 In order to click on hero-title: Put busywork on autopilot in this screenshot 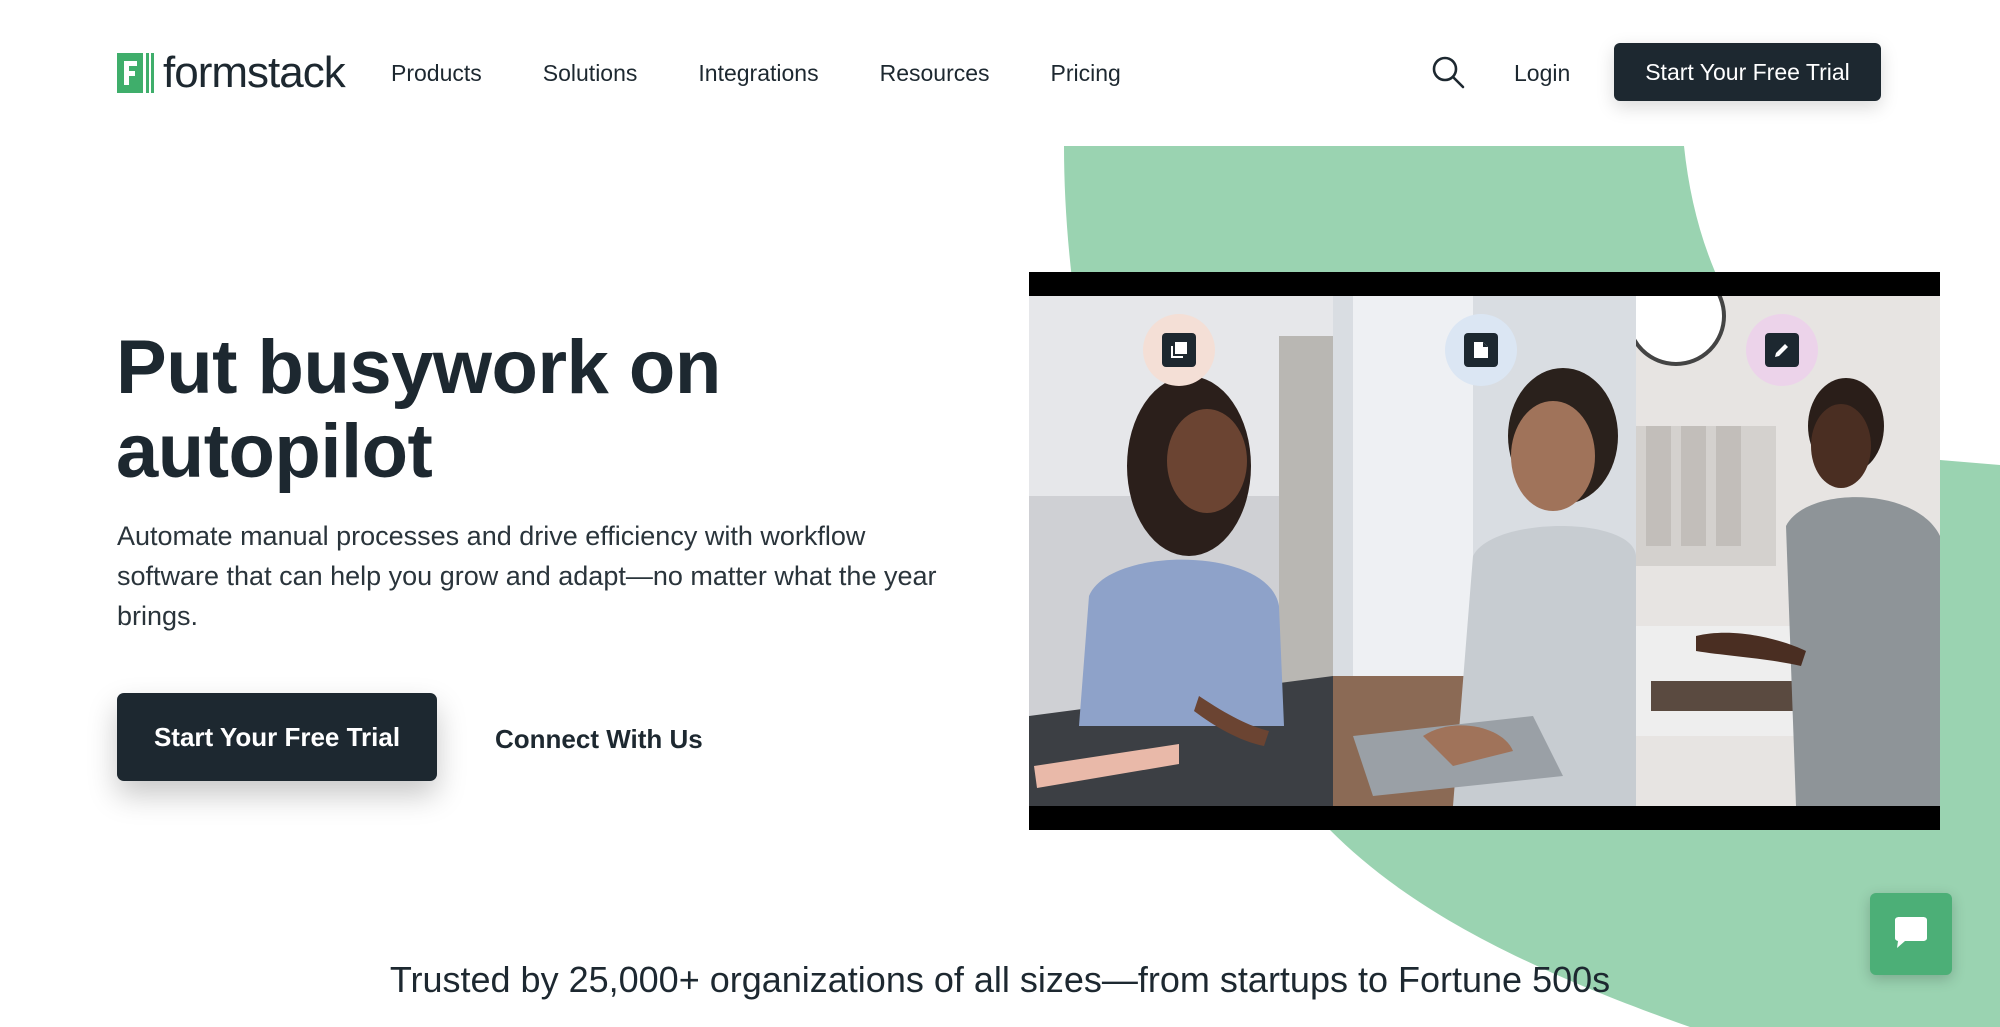, I will do `click(418, 409)`.